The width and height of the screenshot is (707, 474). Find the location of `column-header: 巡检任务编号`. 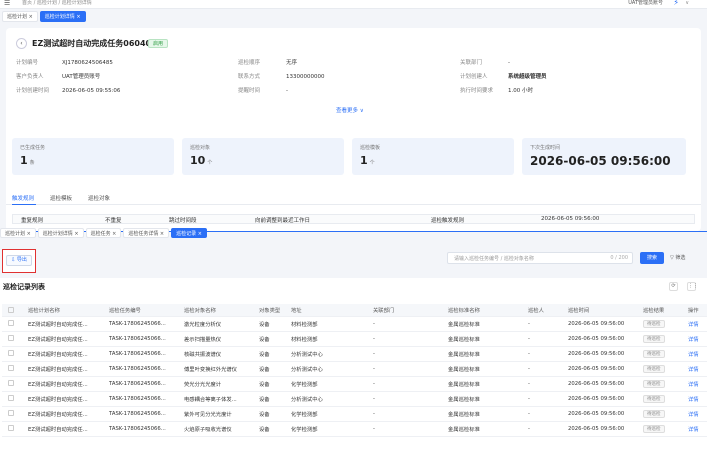

column-header: 巡检任务编号 is located at coordinates (140, 310).